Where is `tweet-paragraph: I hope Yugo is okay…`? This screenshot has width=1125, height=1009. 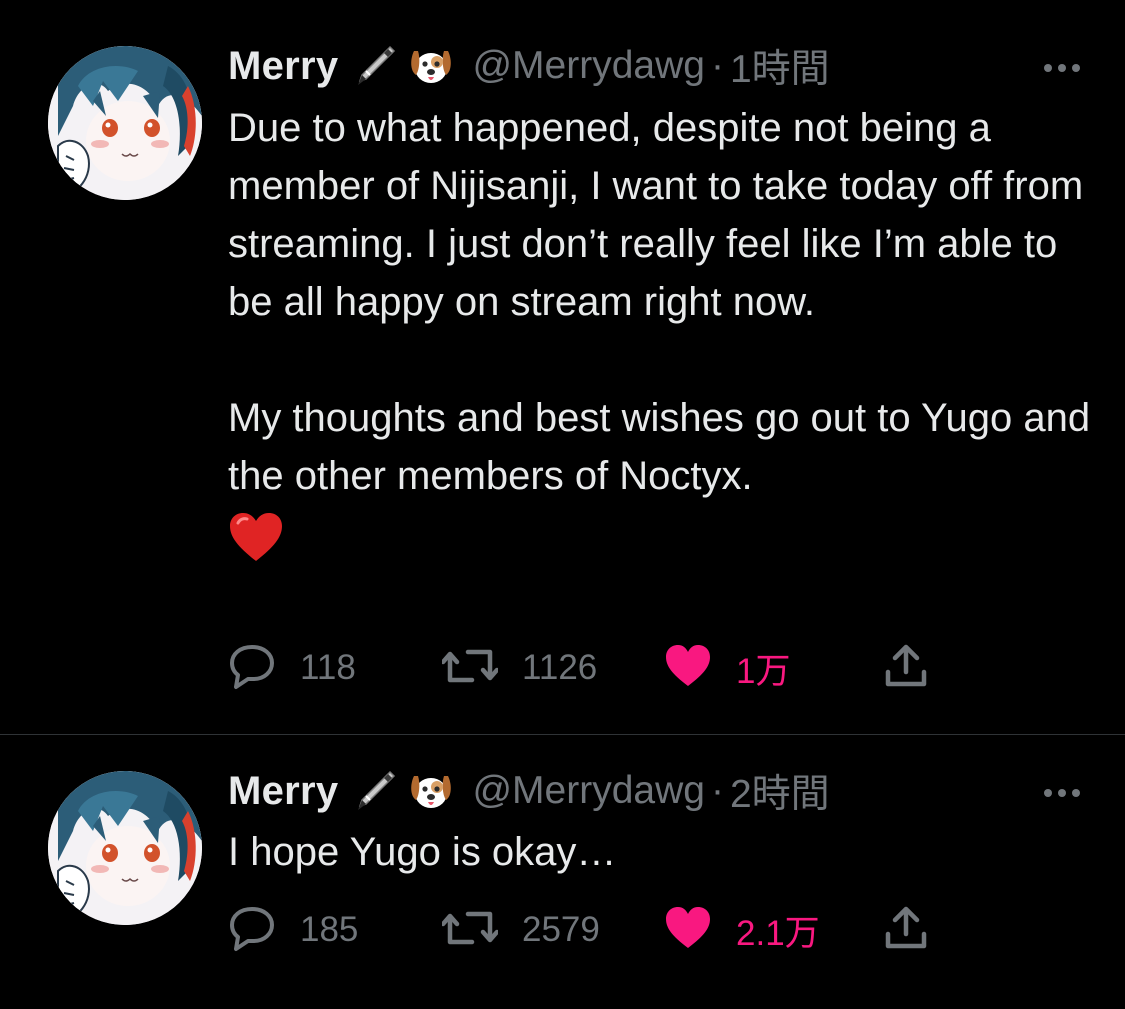 tweet-paragraph: I hope Yugo is okay… is located at coordinates (422, 852).